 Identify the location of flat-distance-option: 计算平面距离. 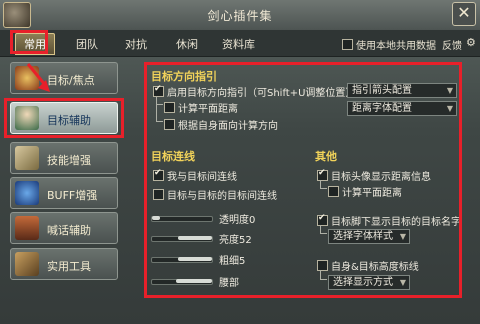
(201, 107).